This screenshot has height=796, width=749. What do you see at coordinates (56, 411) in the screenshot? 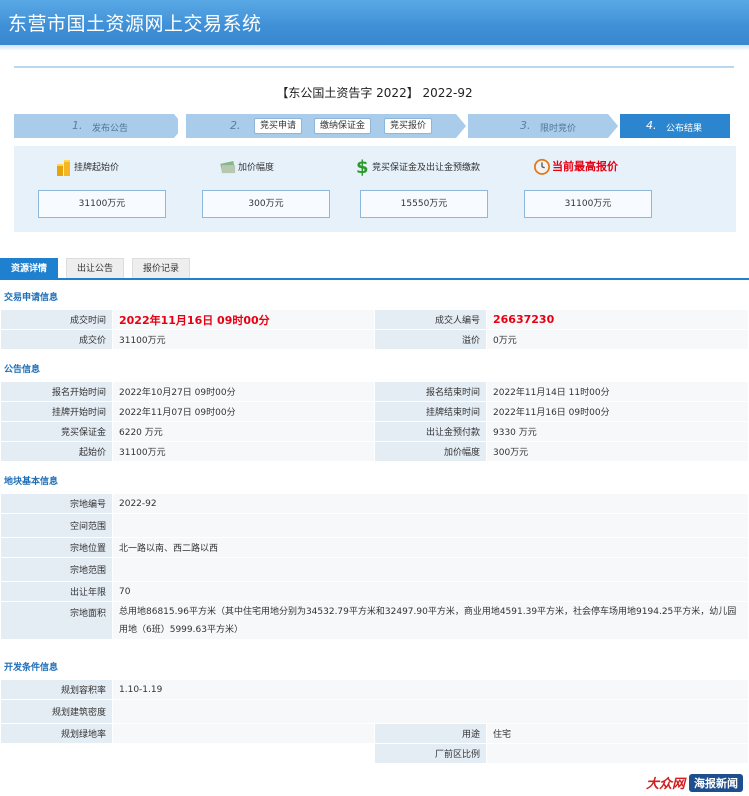
I see `list-start-label: 挂牌开始时间` at bounding box center [56, 411].